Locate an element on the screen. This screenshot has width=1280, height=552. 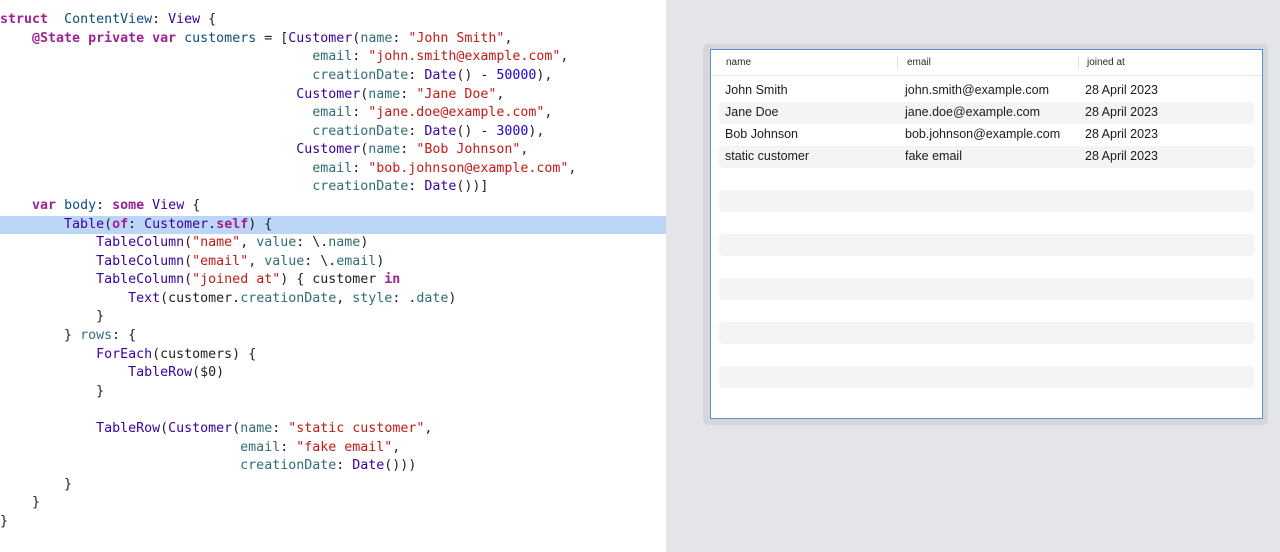
code-token: TableRow is located at coordinates (128, 428).